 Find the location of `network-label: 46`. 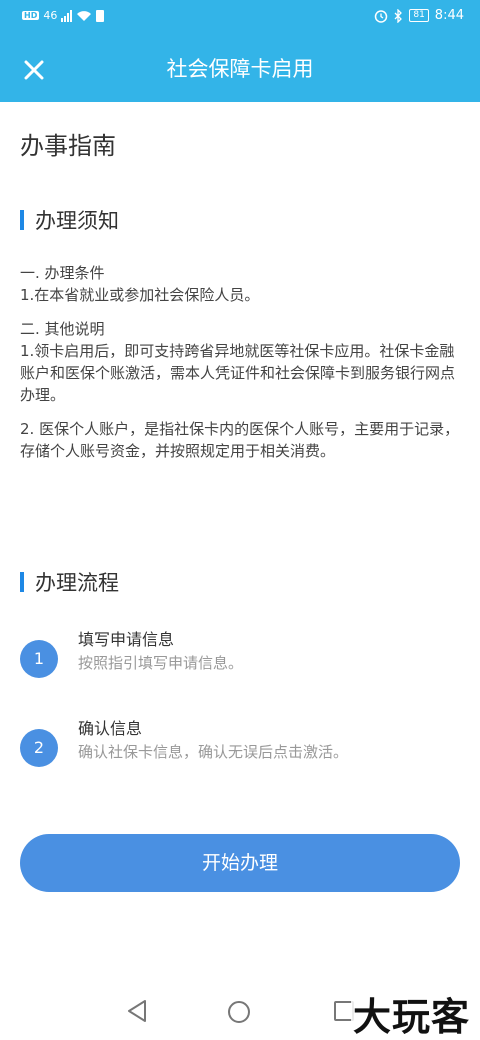

network-label: 46 is located at coordinates (50, 15).